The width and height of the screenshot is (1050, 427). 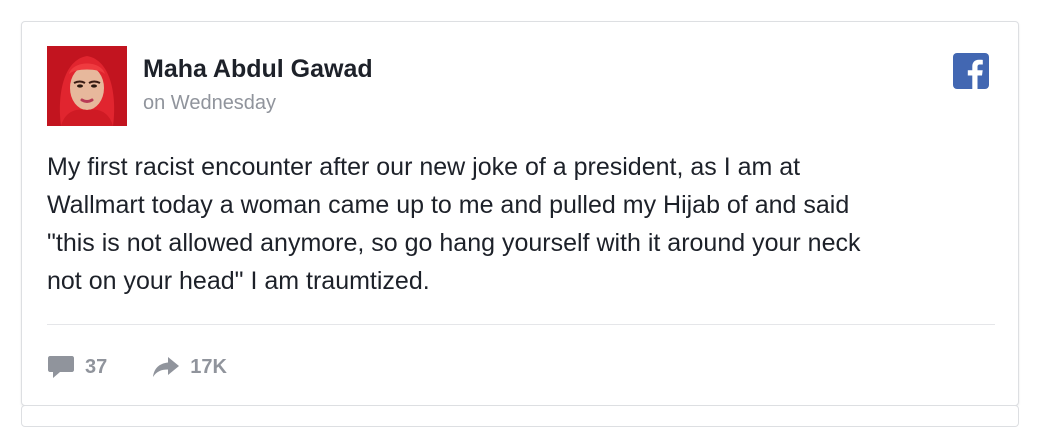 What do you see at coordinates (96, 366) in the screenshot?
I see `comments-count: 37` at bounding box center [96, 366].